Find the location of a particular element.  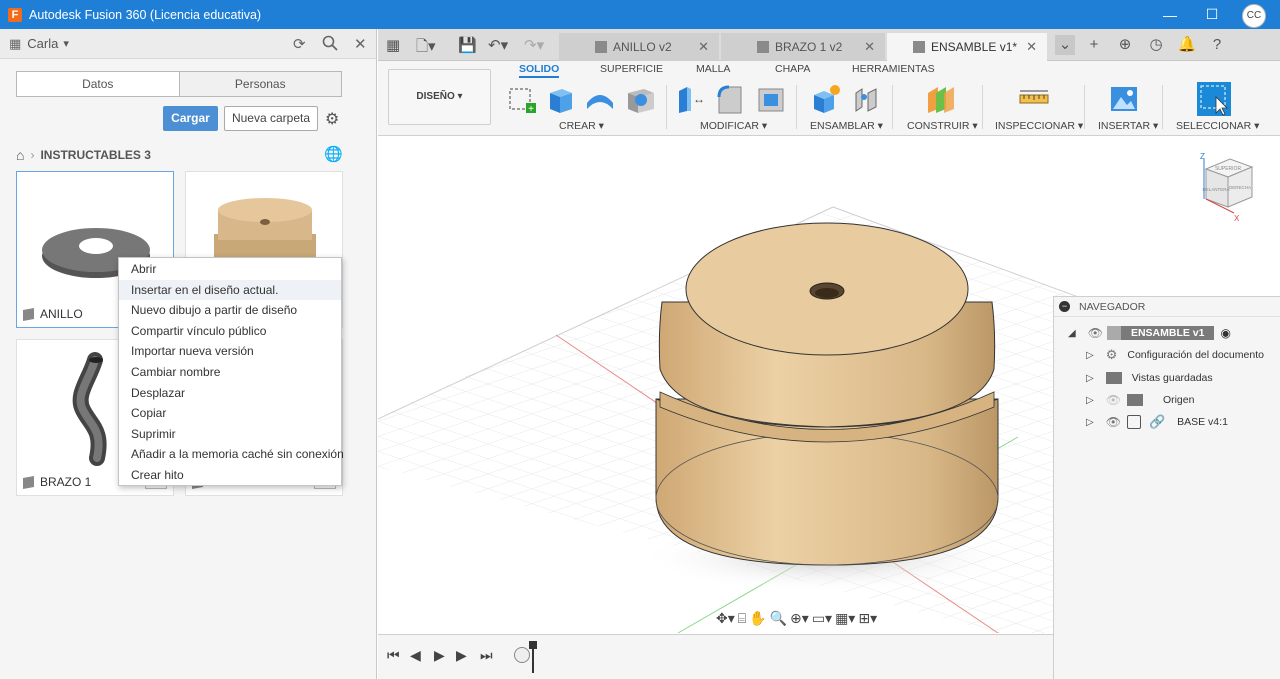

menu-item-rename: Cambiar nombre is located at coordinates (230, 372).